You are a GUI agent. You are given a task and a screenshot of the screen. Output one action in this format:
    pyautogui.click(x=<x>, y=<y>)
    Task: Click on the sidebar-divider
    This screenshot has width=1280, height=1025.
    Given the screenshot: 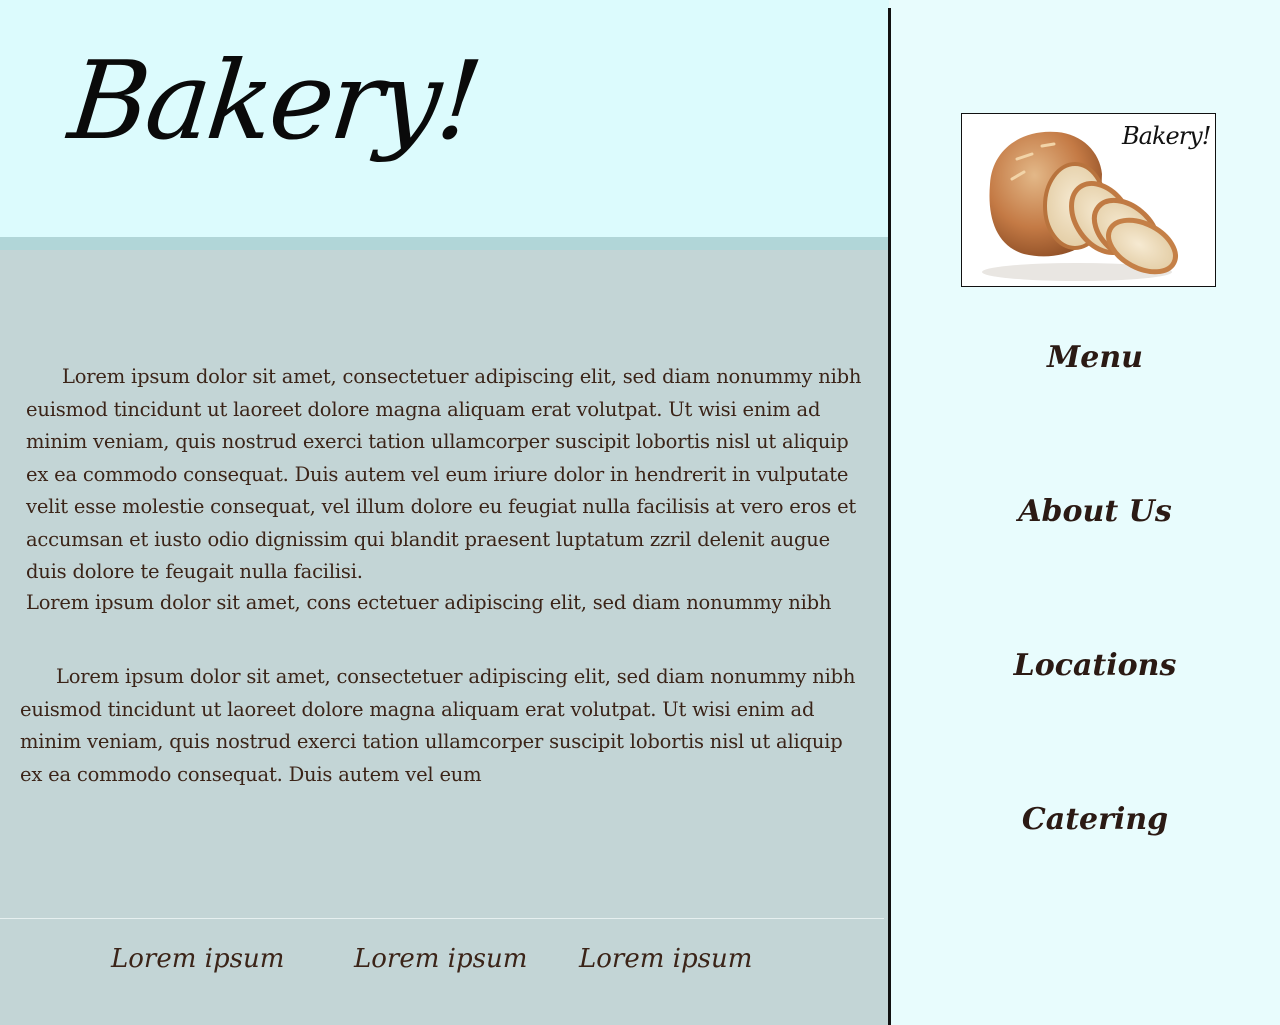 What is the action you would take?
    pyautogui.click(x=889, y=516)
    